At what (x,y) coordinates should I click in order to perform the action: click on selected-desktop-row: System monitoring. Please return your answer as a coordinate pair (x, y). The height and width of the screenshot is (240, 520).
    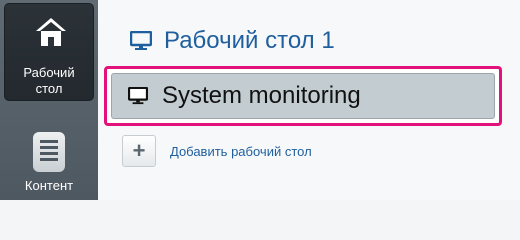
    Looking at the image, I should click on (303, 96).